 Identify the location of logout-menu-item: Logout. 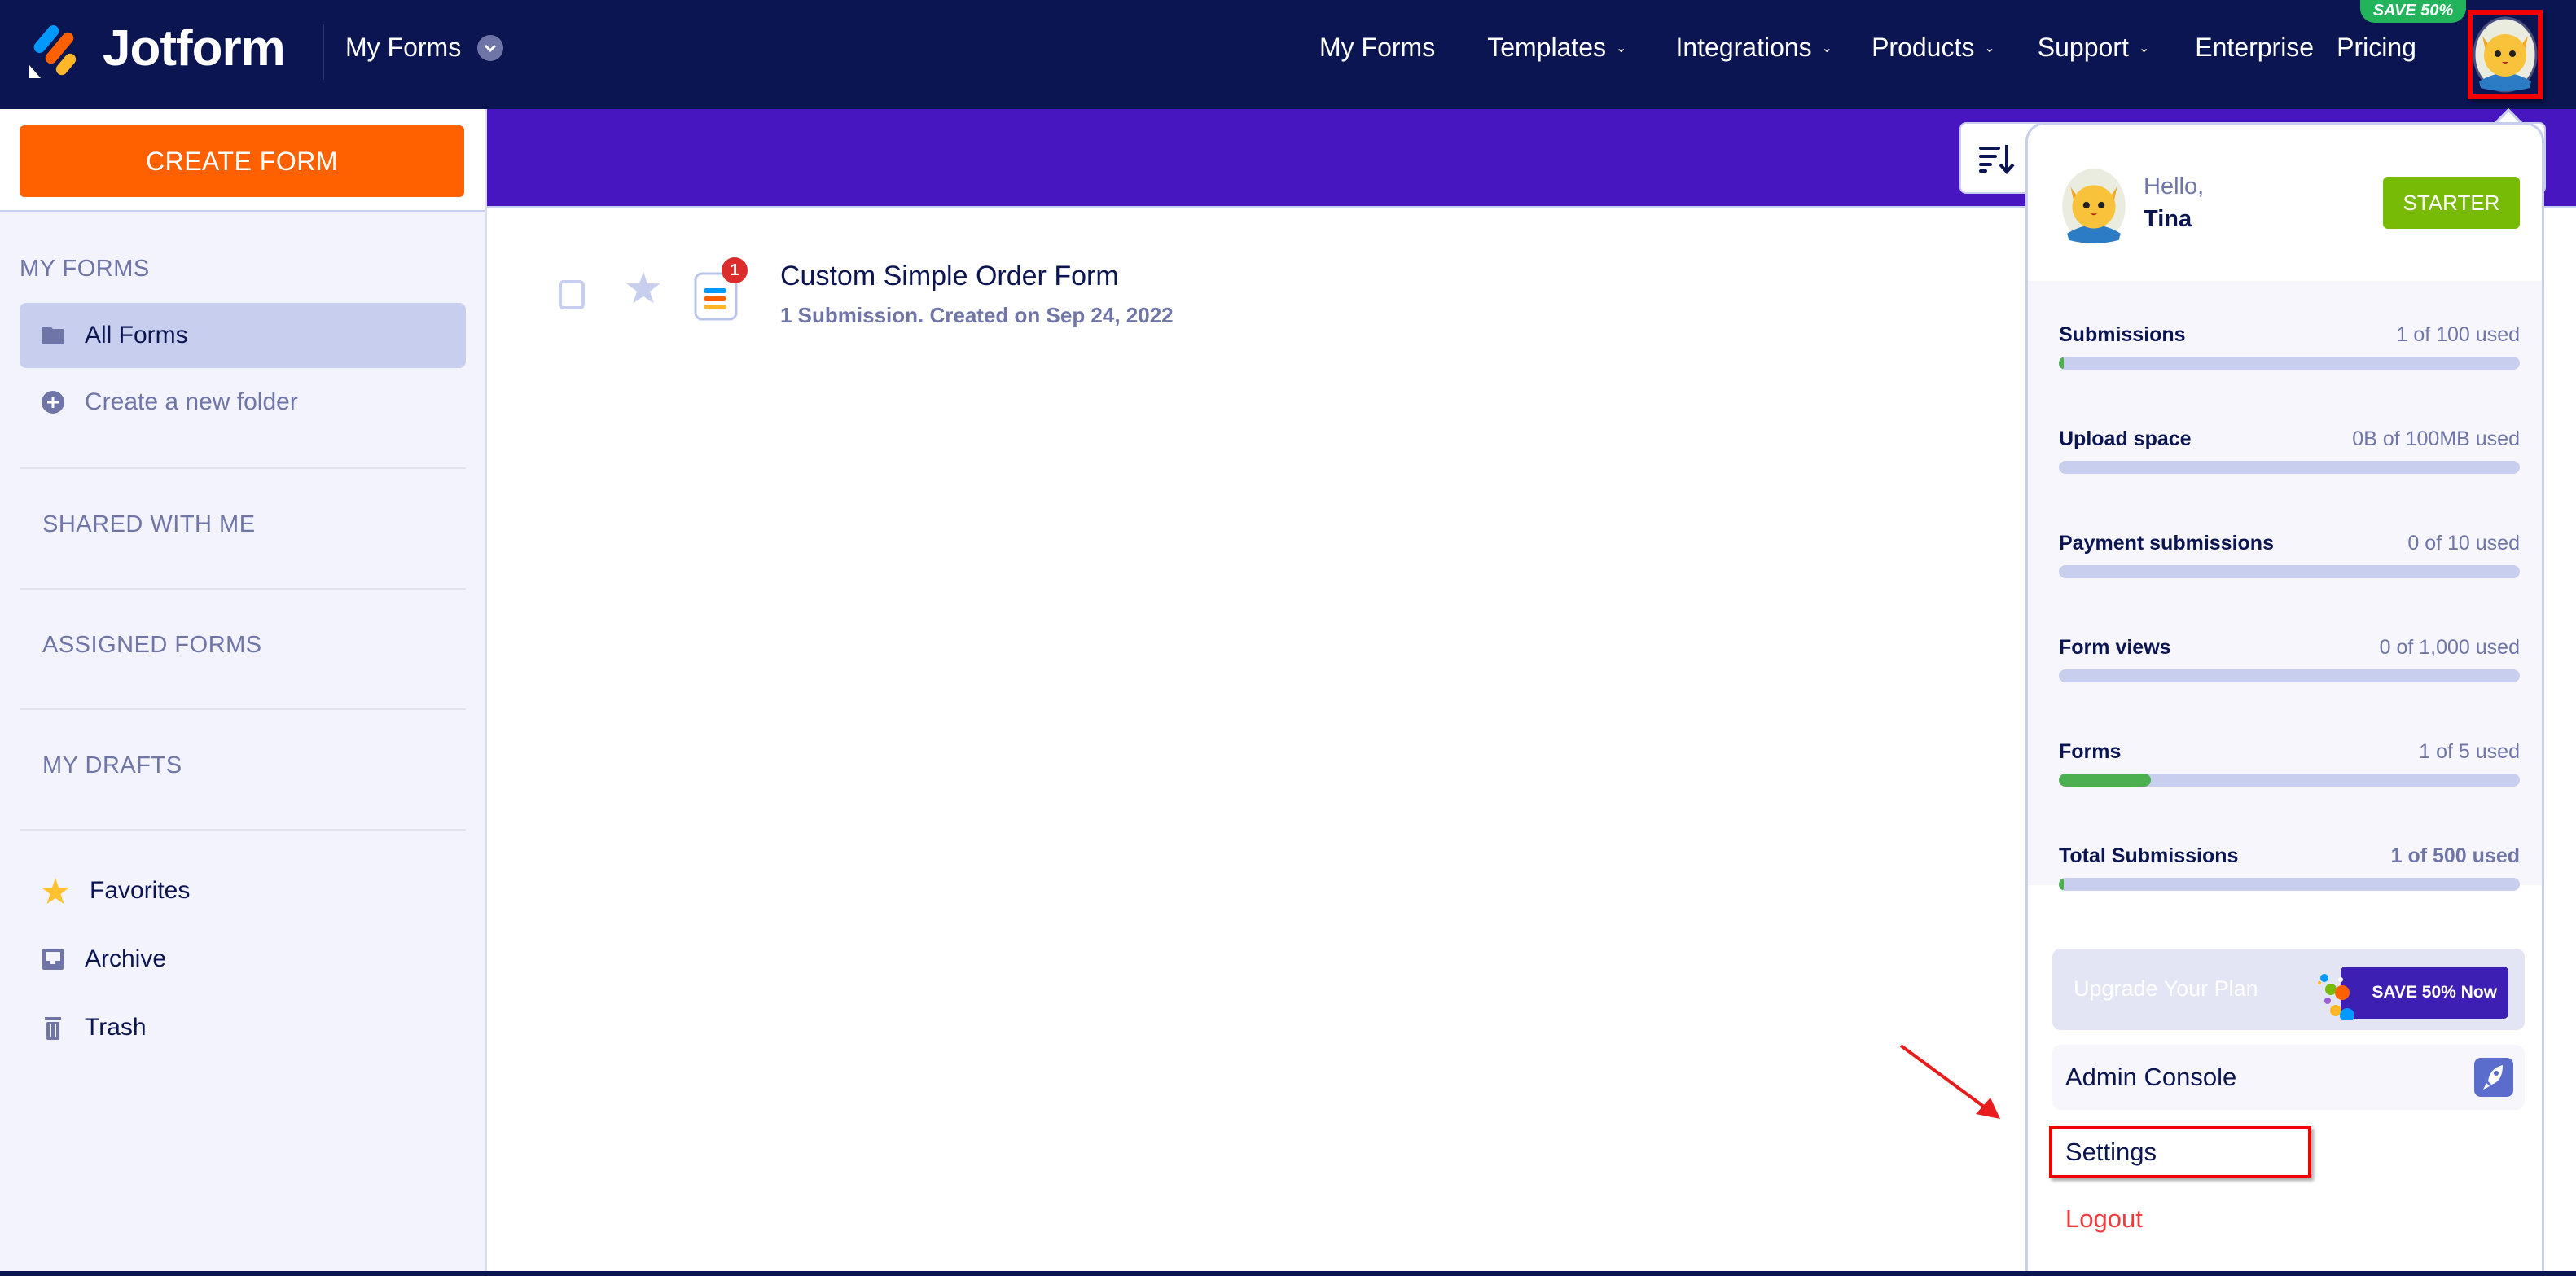
(2104, 1219).